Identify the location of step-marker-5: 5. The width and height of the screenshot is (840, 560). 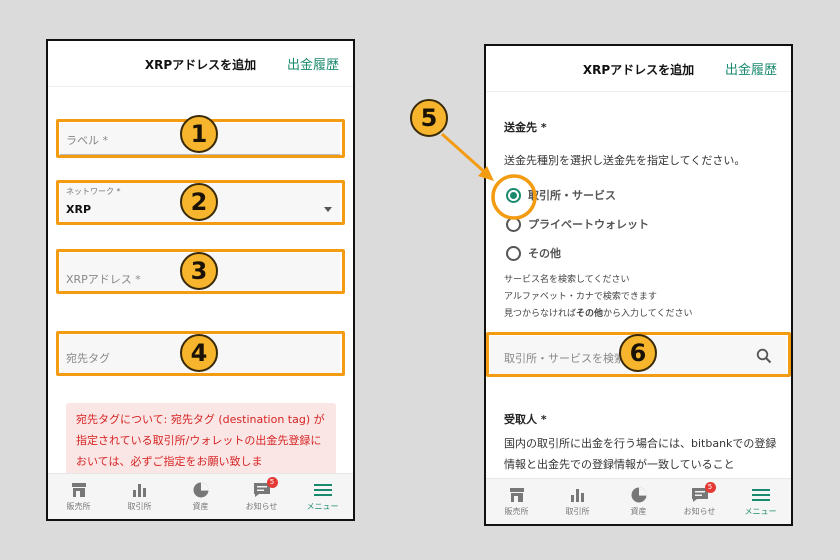
(429, 118).